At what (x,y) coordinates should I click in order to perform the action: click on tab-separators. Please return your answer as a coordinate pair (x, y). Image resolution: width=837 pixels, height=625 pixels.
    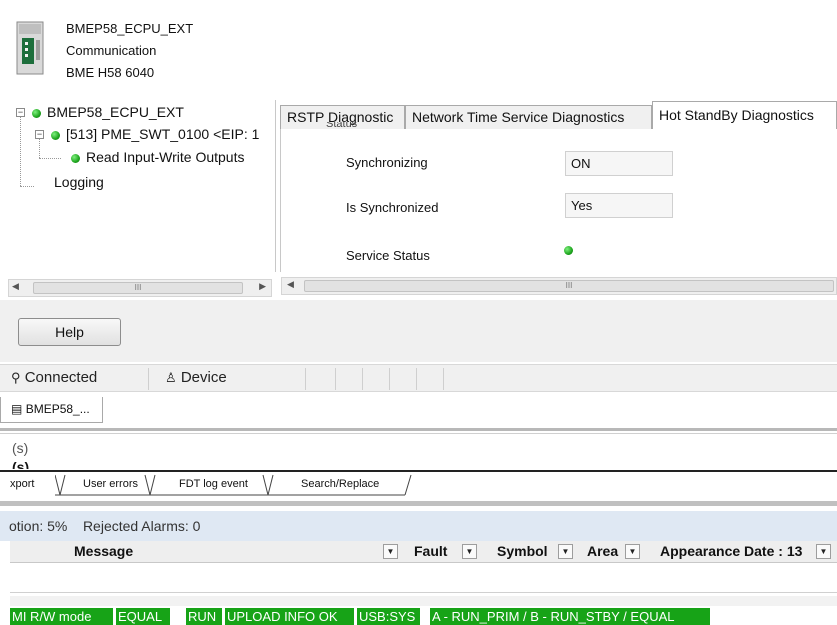
    Looking at the image, I should click on (233, 485).